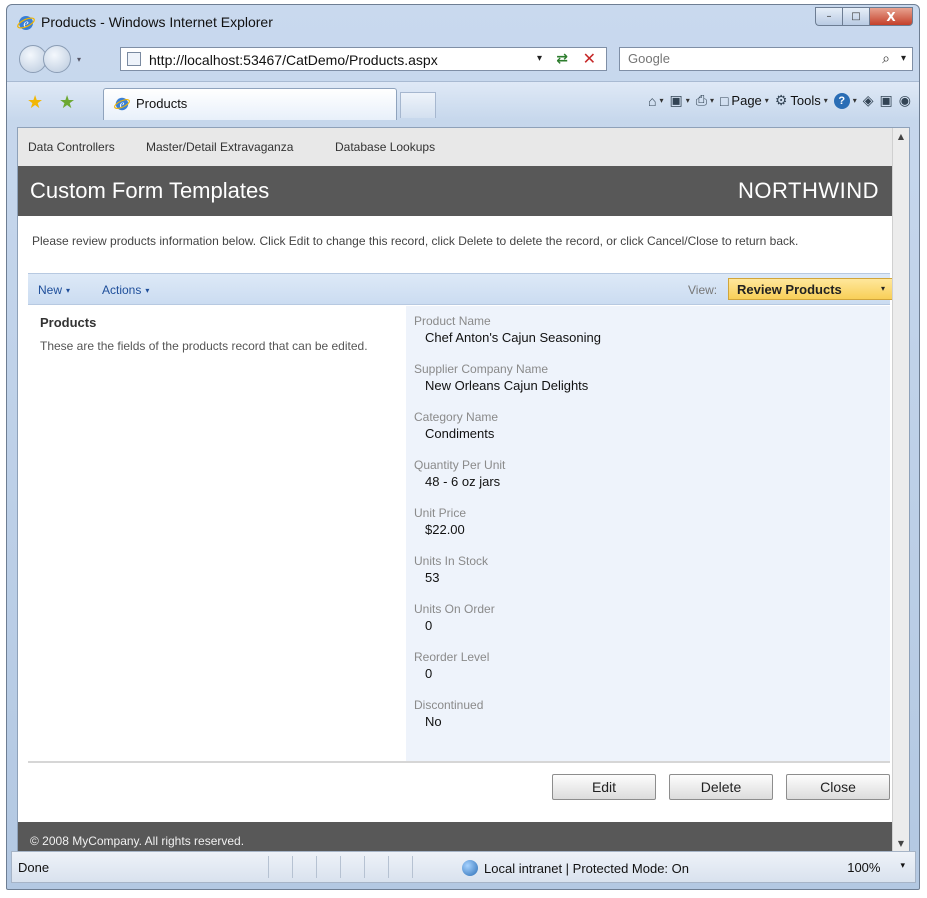 This screenshot has width=927, height=898. Describe the element at coordinates (445, 529) in the screenshot. I see `field-value: $22.00` at that location.